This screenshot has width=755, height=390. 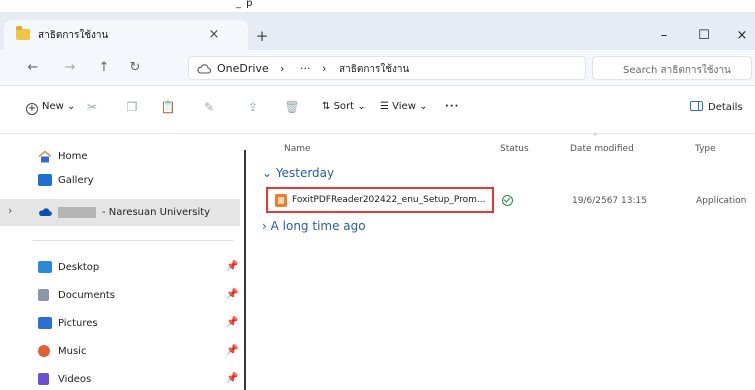 What do you see at coordinates (45, 212) in the screenshot?
I see `onedrive-cloud-icon` at bounding box center [45, 212].